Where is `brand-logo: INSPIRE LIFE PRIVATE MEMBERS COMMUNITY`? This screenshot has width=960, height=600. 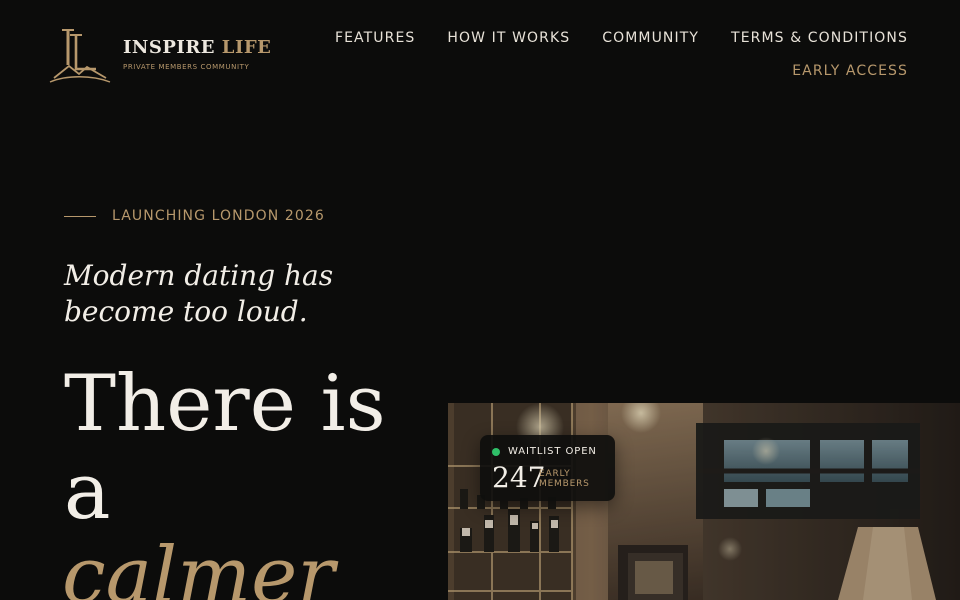
brand-logo: INSPIRE LIFE PRIVATE MEMBERS COMMUNITY is located at coordinates (159, 56).